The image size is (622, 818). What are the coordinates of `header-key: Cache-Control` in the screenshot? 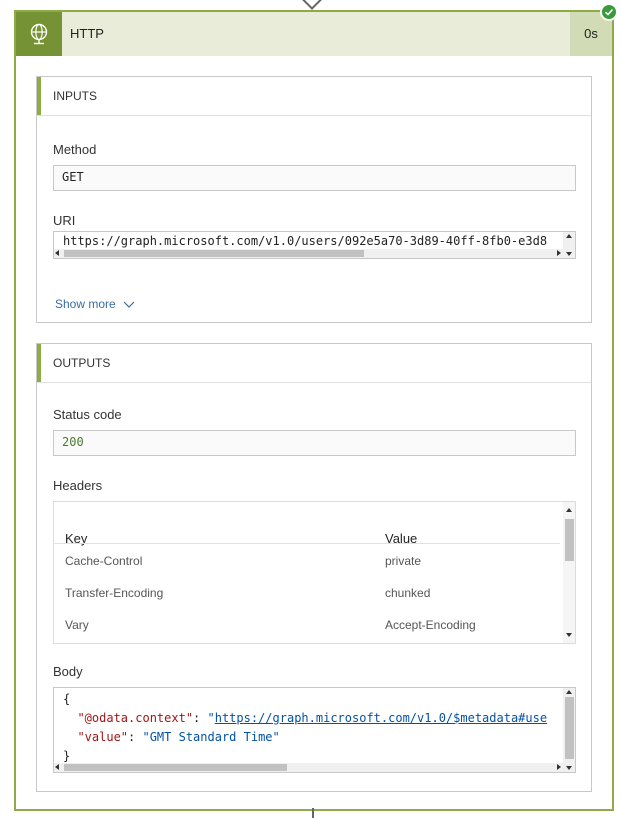 It's located at (104, 561).